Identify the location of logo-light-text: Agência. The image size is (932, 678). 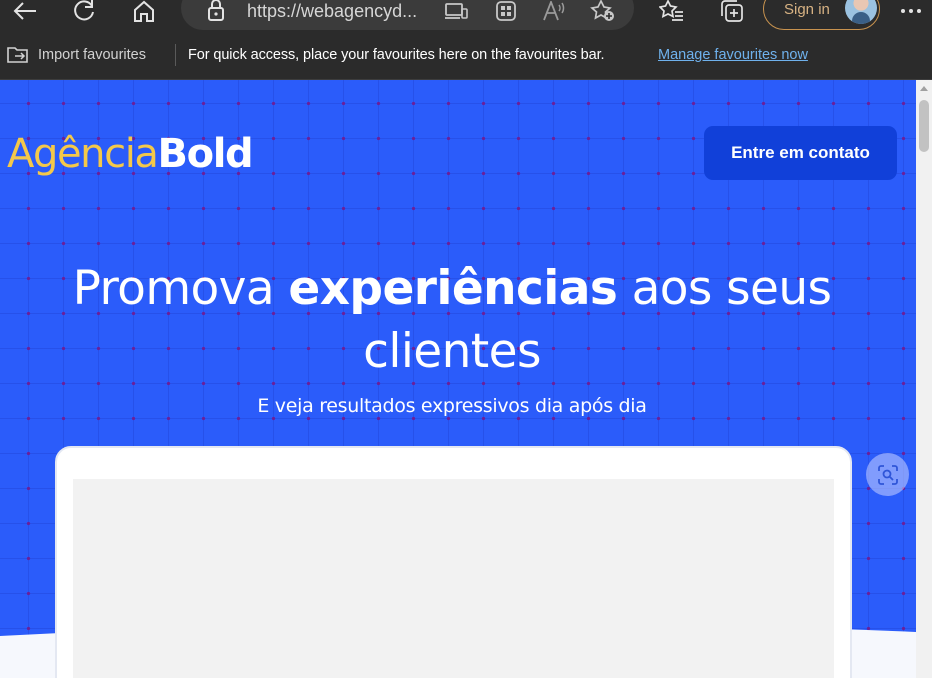
(83, 154).